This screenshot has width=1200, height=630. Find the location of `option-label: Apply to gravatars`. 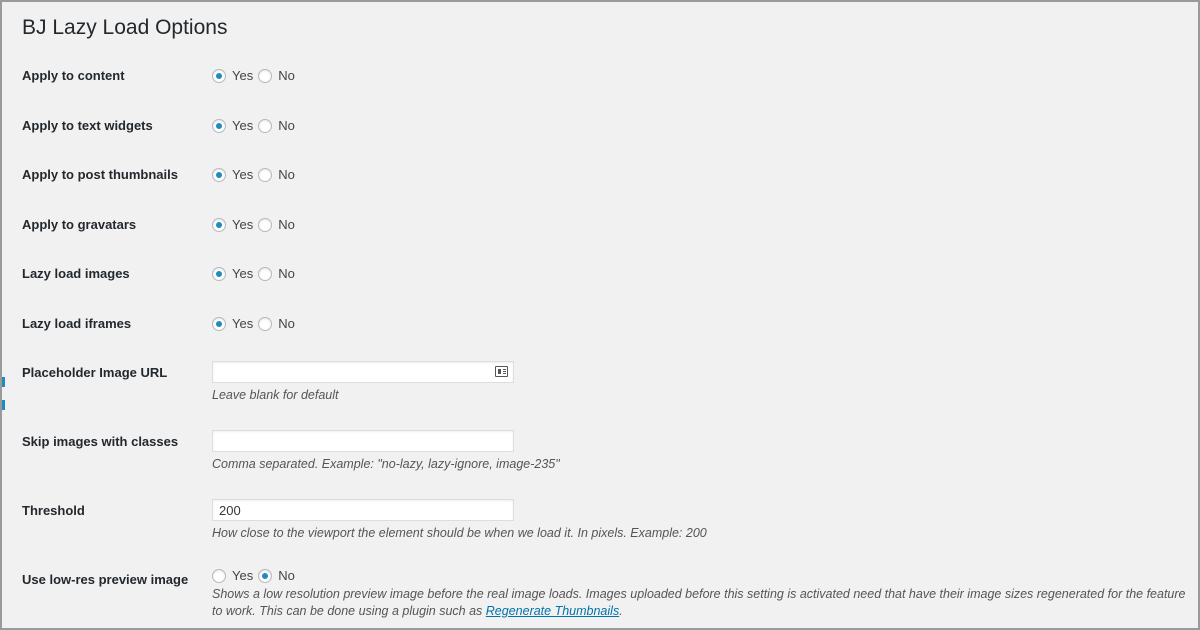

option-label: Apply to gravatars is located at coordinates (79, 224).